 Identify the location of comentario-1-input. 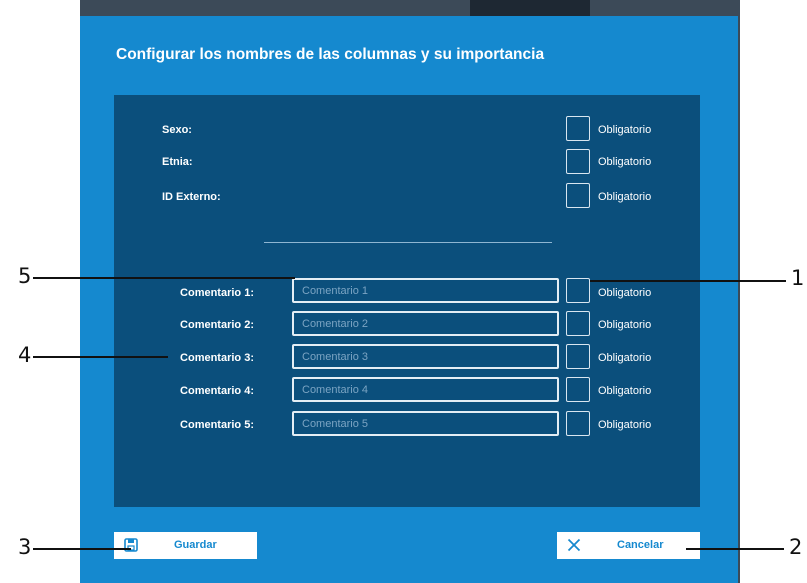
(425, 290).